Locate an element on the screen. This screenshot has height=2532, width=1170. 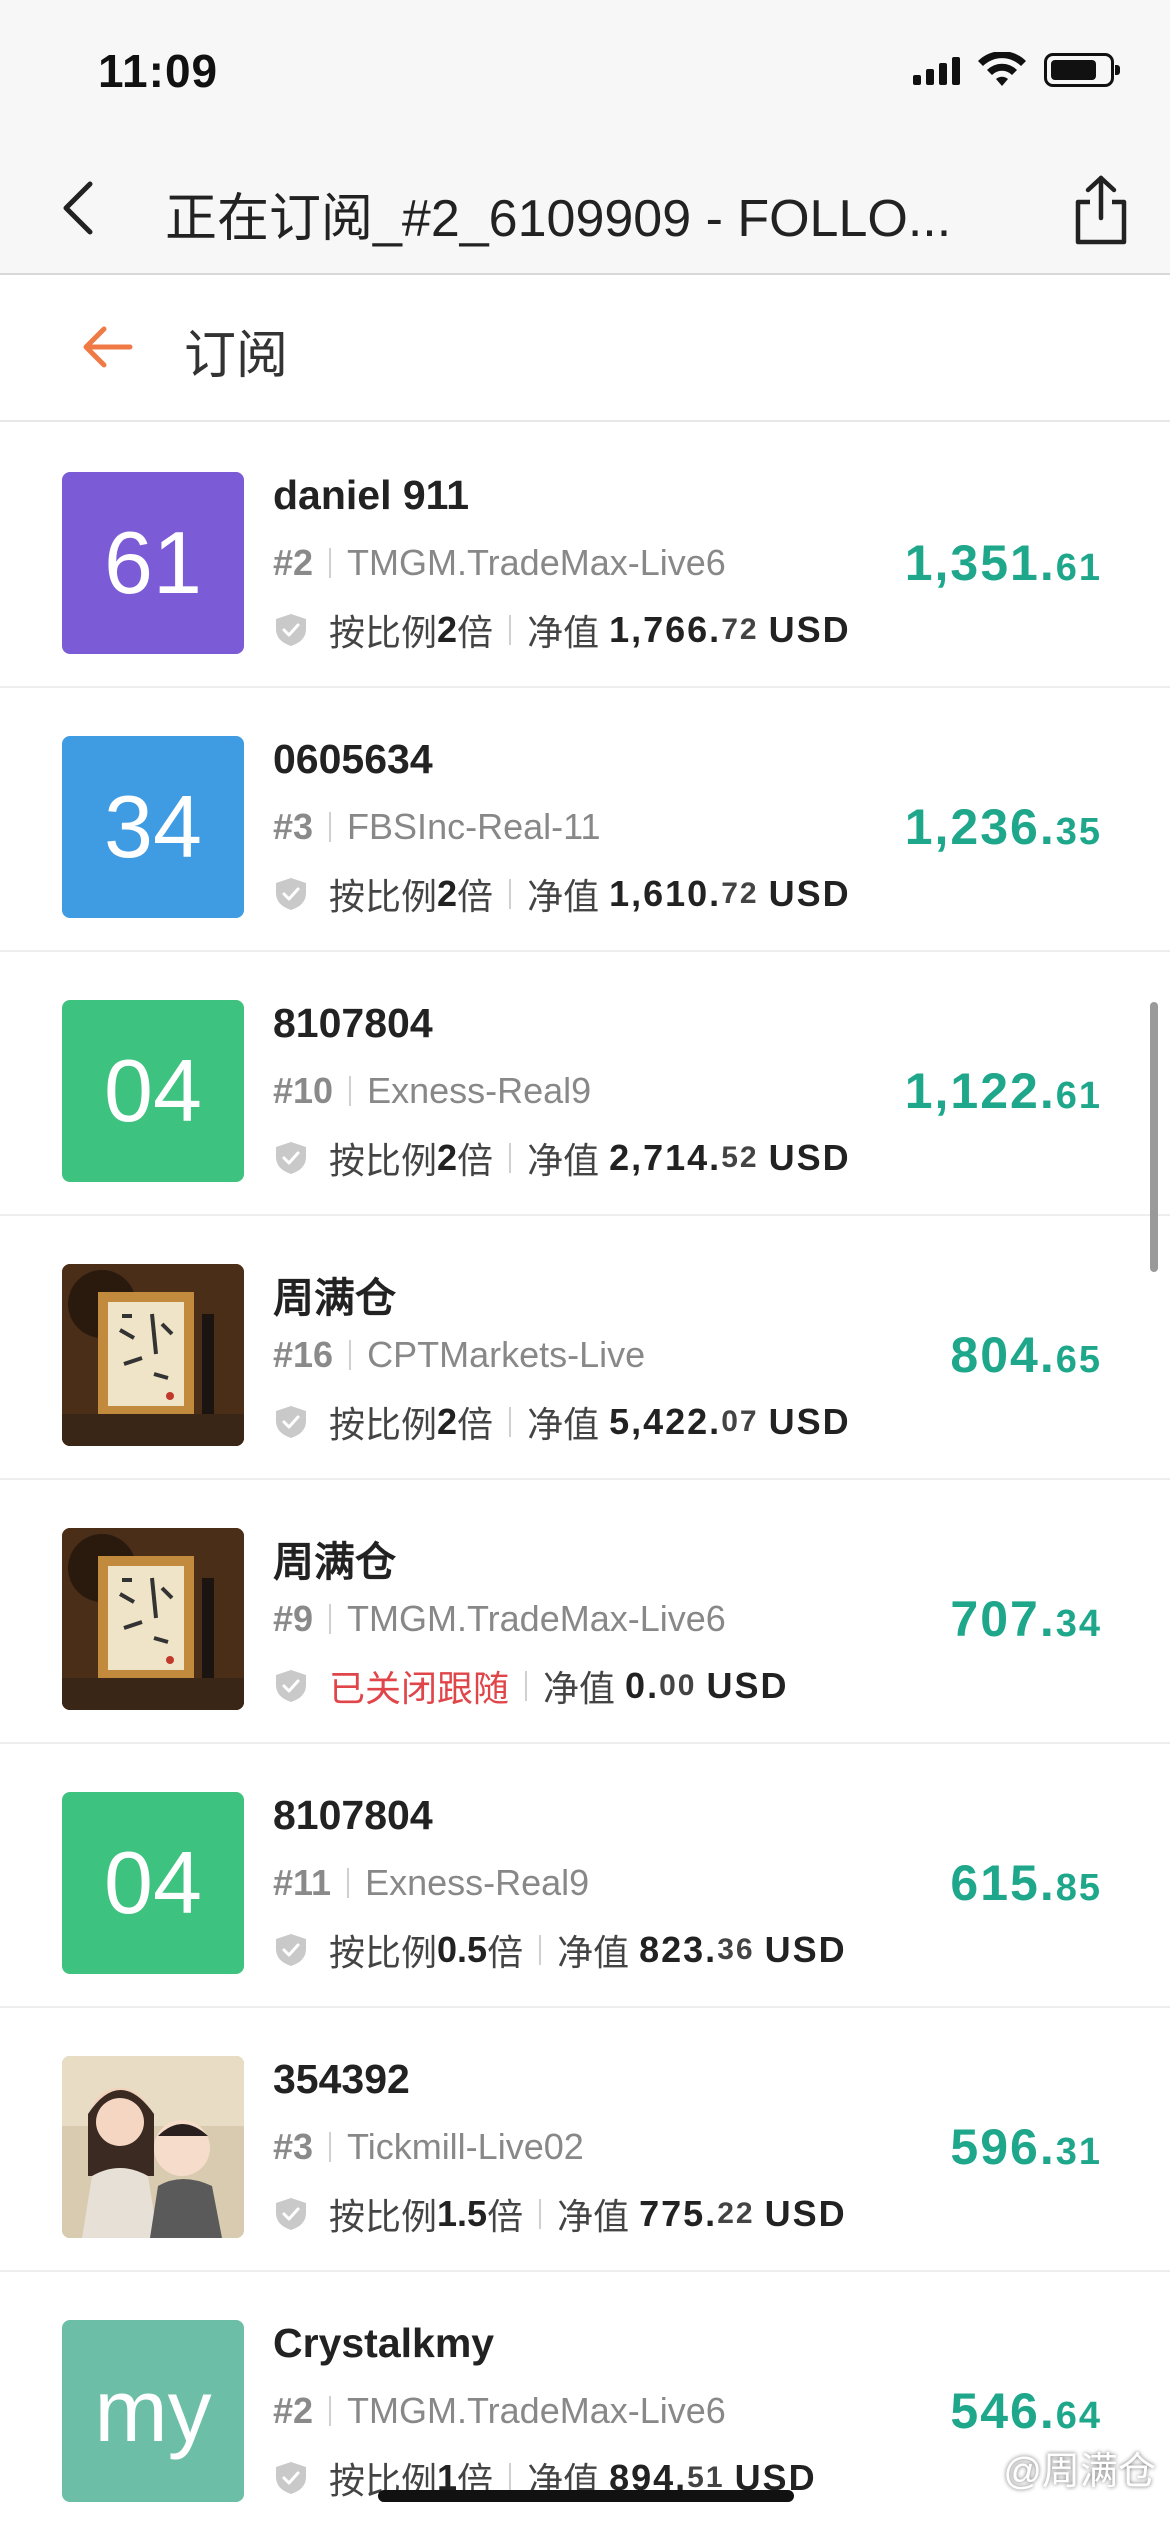
status-icons is located at coordinates (1016, 70).